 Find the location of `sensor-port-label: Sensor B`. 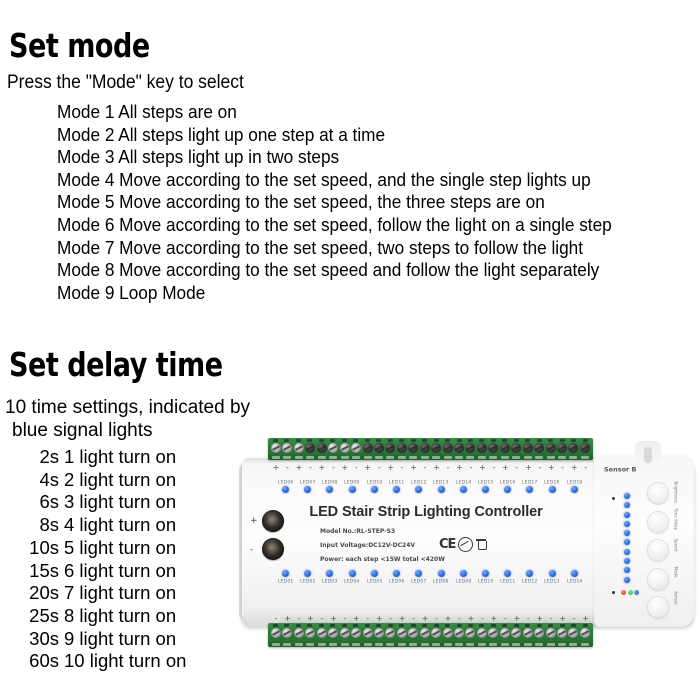

sensor-port-label: Sensor B is located at coordinates (620, 470).